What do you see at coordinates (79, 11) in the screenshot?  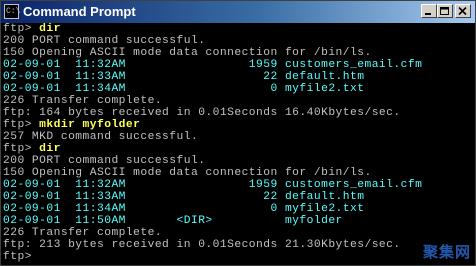 I see `window-title: Command Prompt` at bounding box center [79, 11].